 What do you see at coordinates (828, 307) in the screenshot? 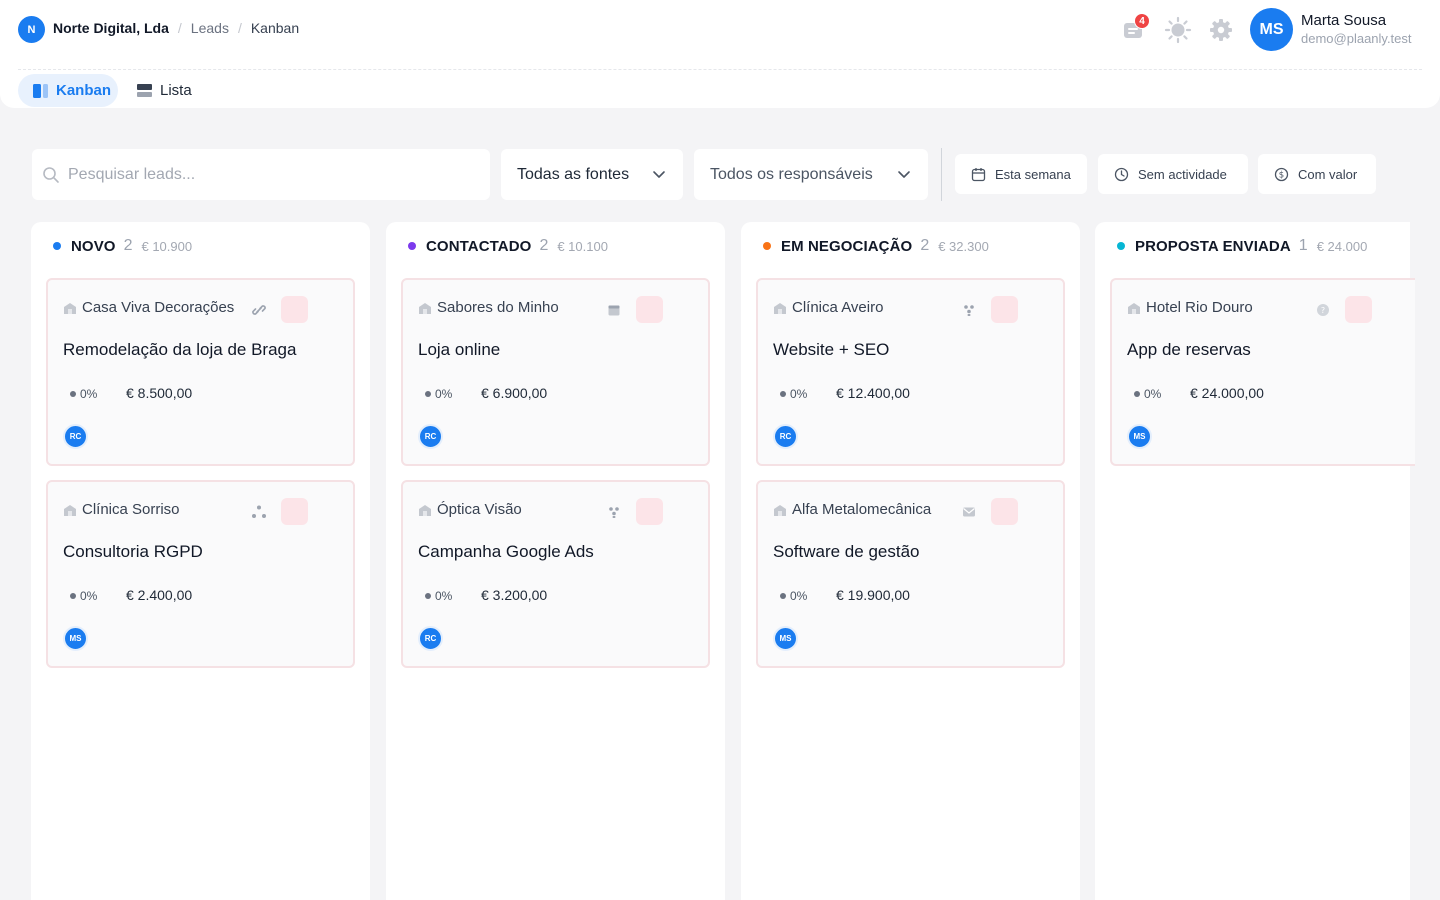
I see `lead-company: Clínica Aveiro` at bounding box center [828, 307].